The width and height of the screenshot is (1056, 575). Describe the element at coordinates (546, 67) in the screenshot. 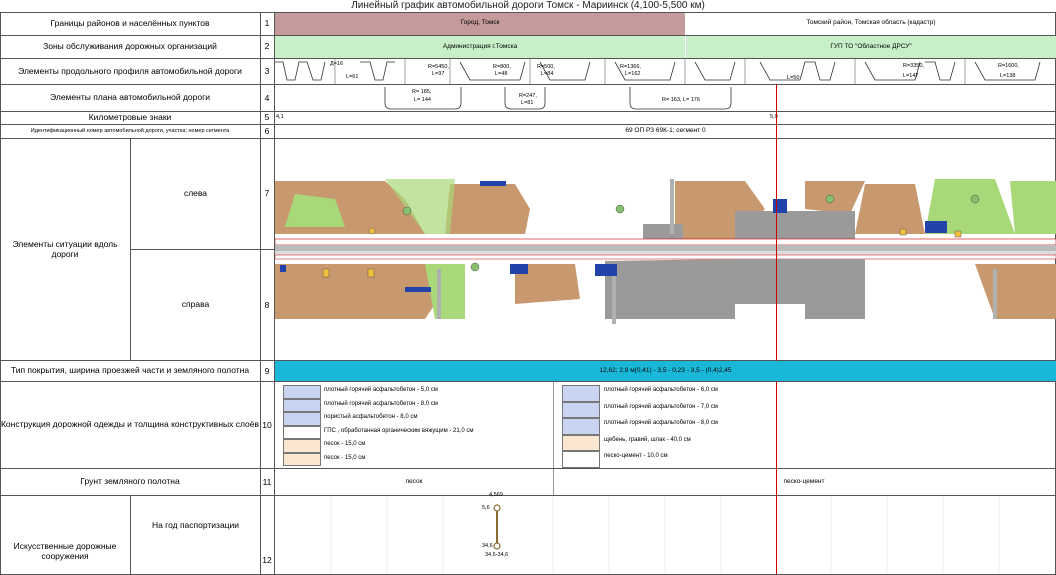

I see `profile-top-3: R=500,` at that location.